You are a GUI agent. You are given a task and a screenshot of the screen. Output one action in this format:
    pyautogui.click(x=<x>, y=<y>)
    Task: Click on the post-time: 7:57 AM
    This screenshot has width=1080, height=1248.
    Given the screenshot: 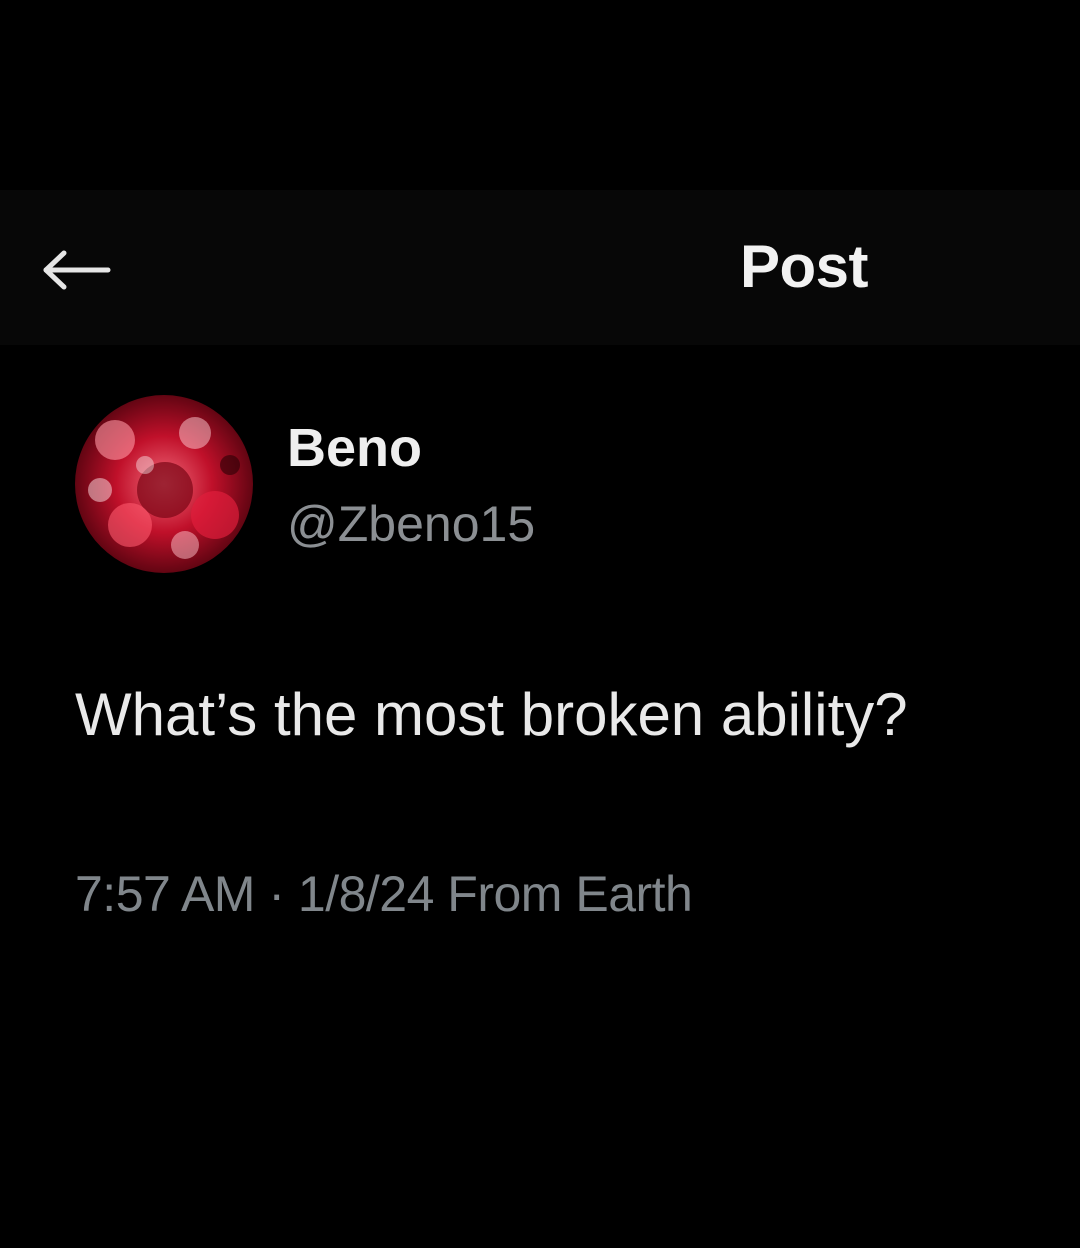 What is the action you would take?
    pyautogui.click(x=165, y=894)
    